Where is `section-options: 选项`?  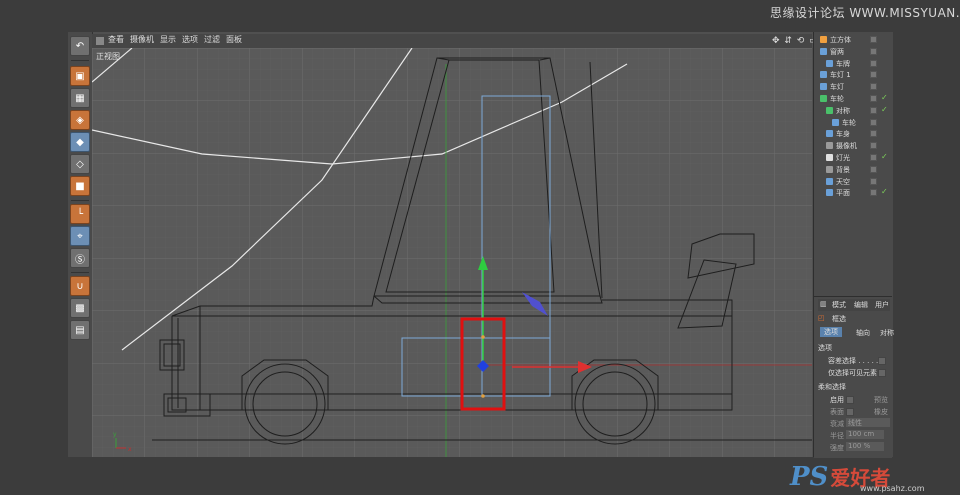 section-options: 选项 is located at coordinates (825, 348).